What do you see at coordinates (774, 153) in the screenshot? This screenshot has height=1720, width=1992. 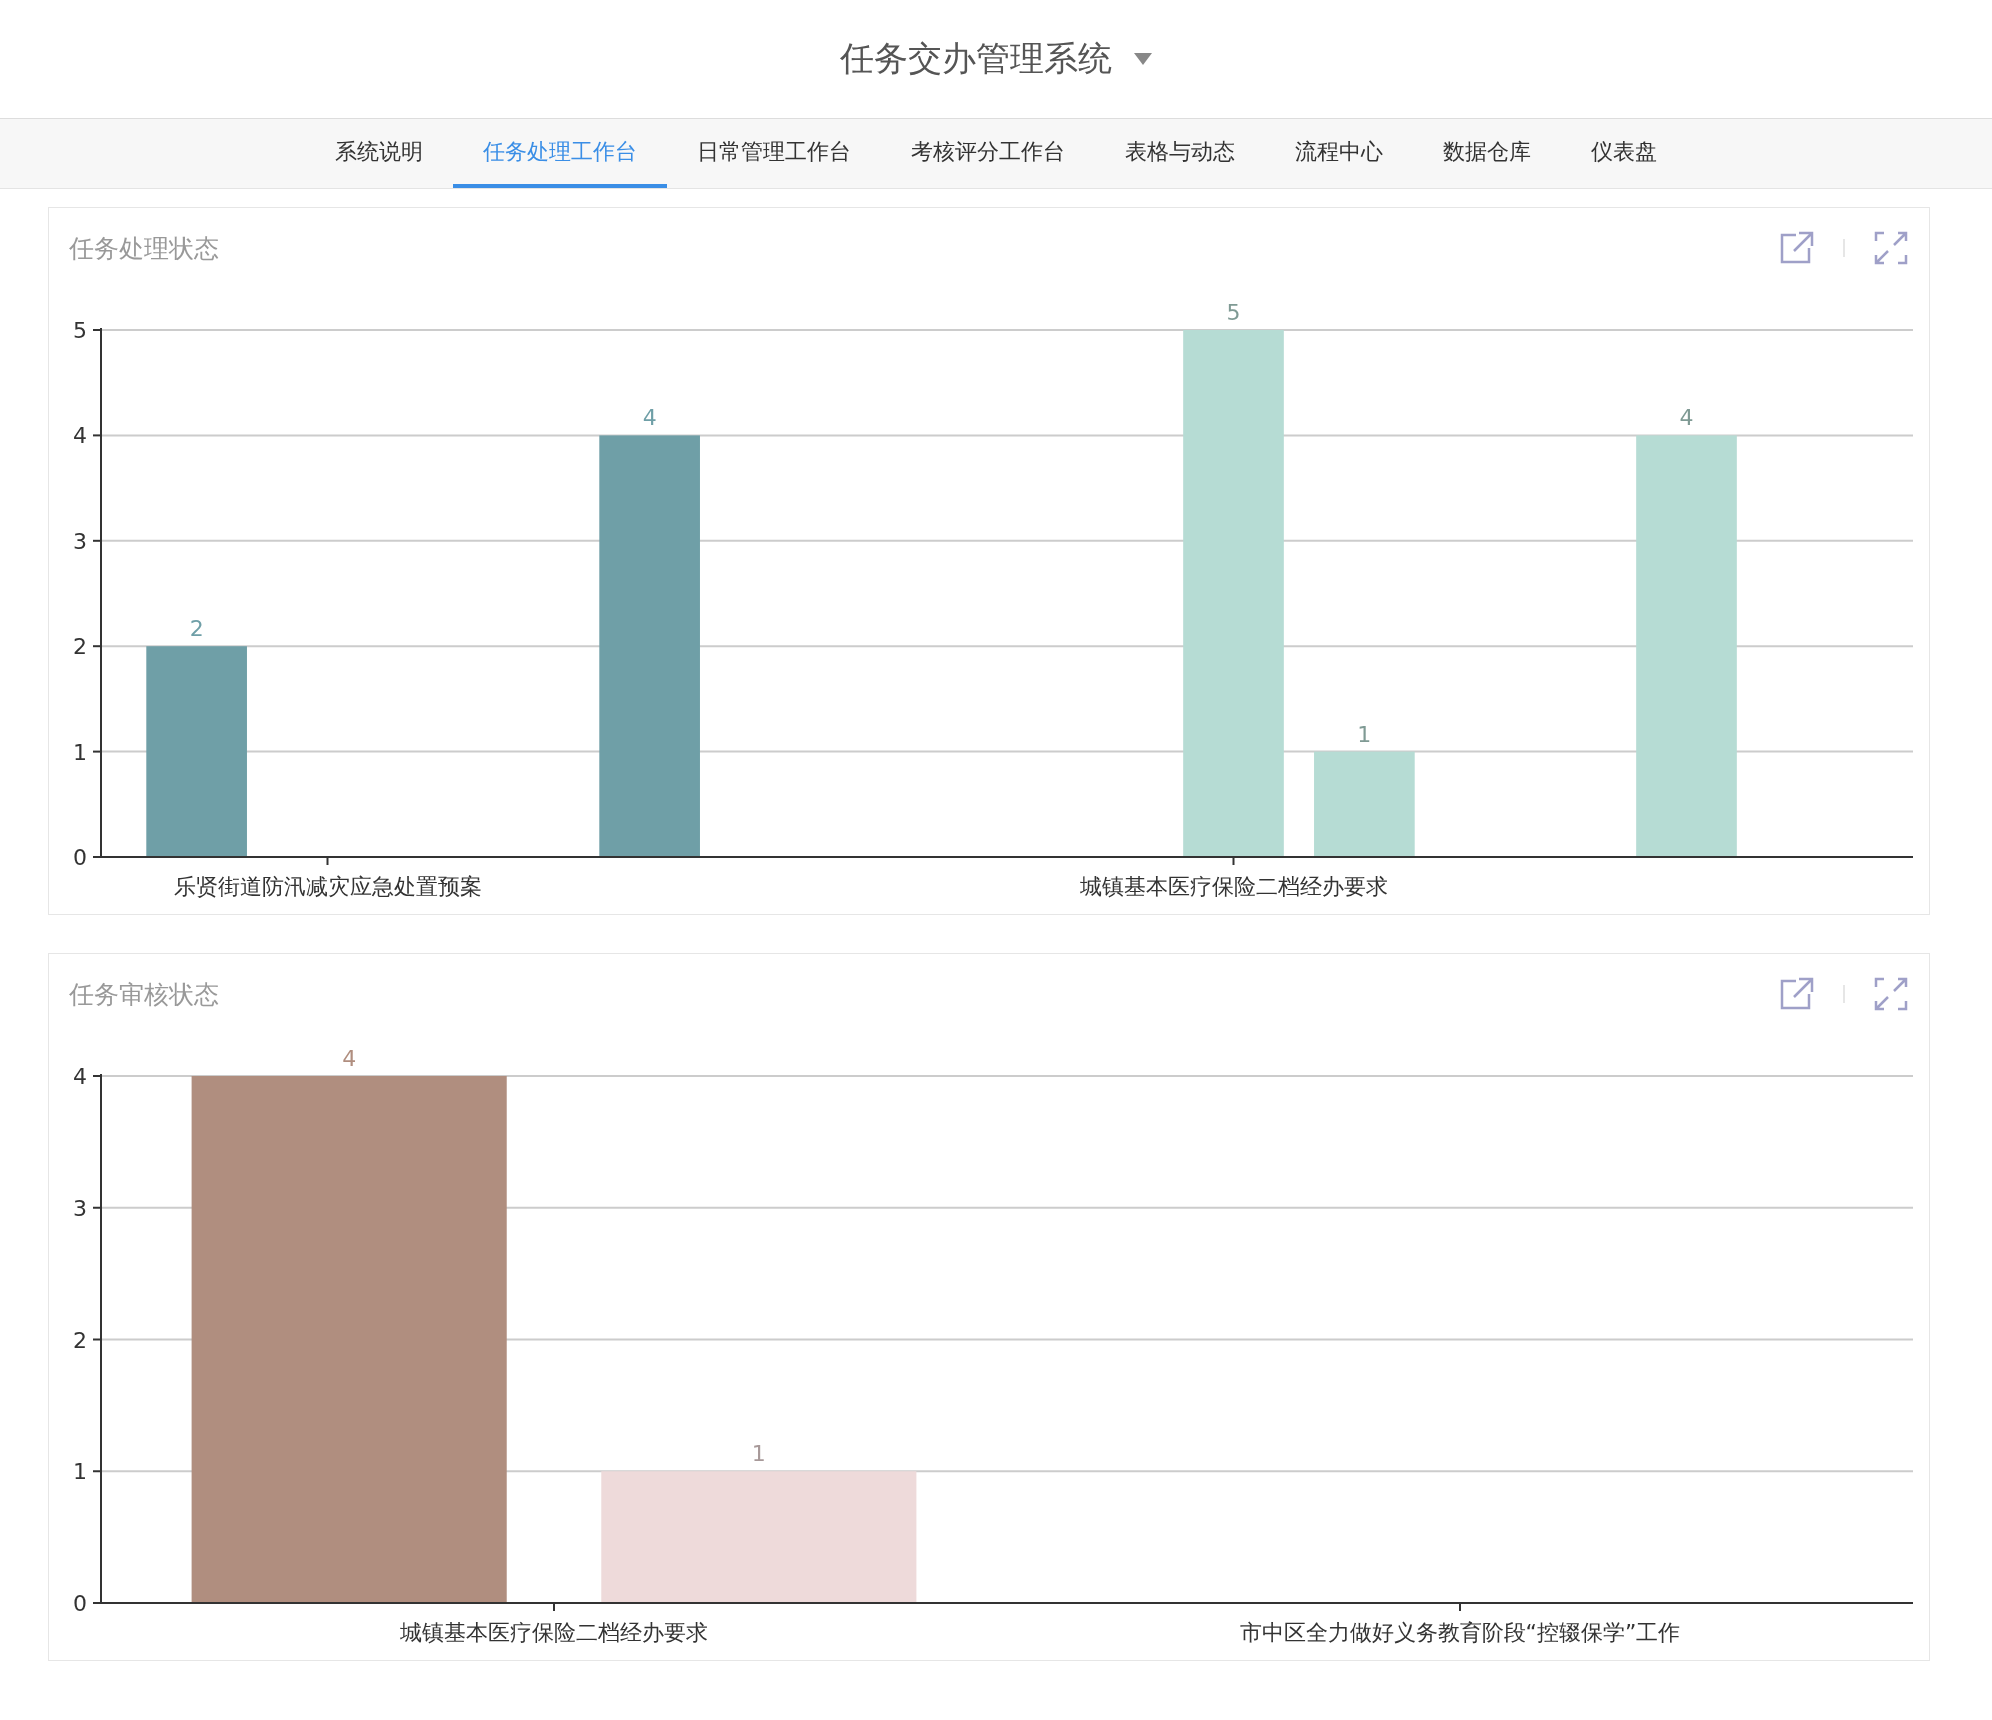 I see `nav-tab: 日常管理工作台` at bounding box center [774, 153].